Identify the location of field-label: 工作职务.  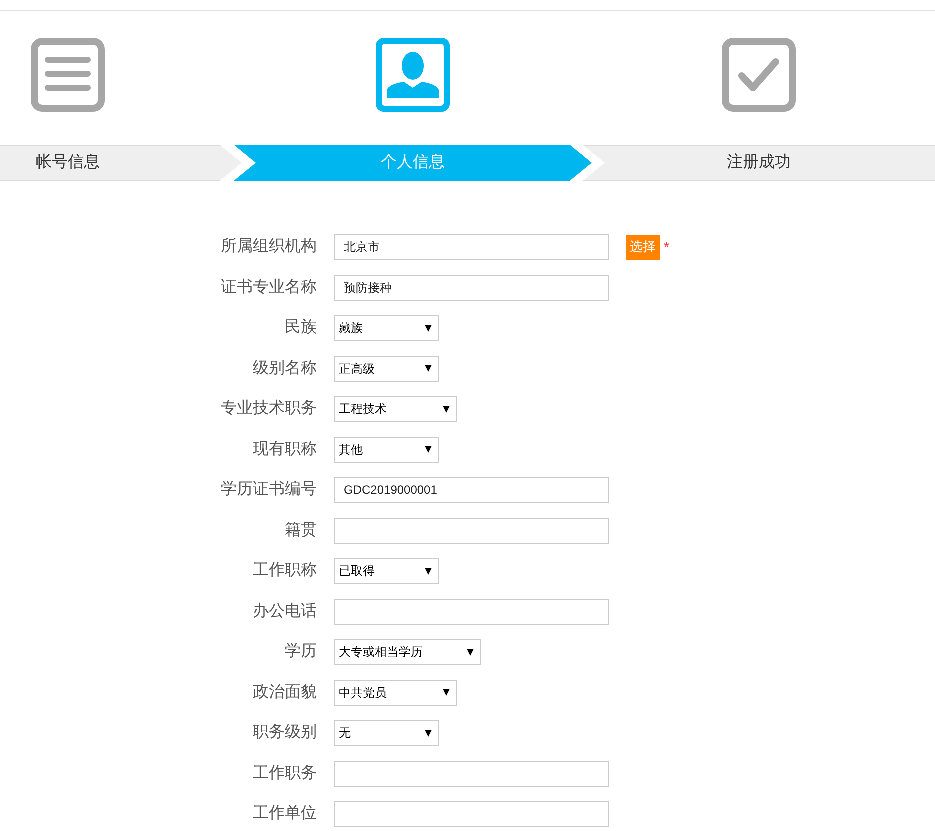
(284, 774).